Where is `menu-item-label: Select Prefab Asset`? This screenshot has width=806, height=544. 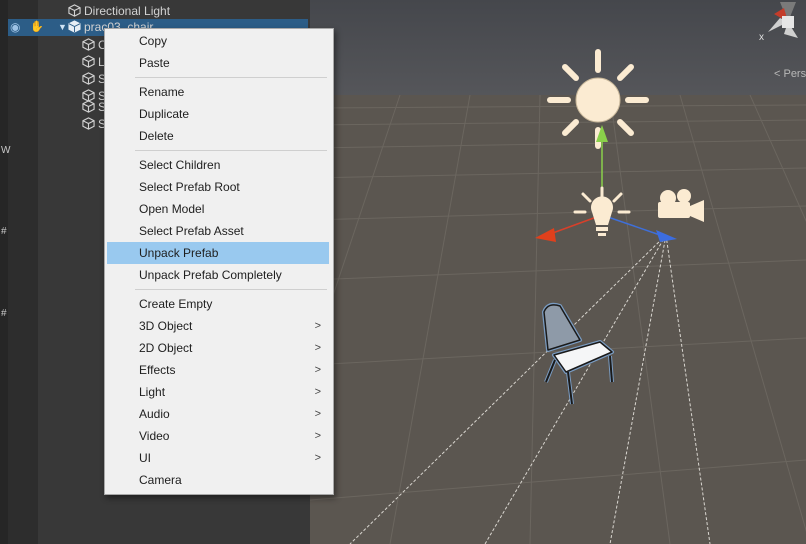
menu-item-label: Select Prefab Asset is located at coordinates (191, 231).